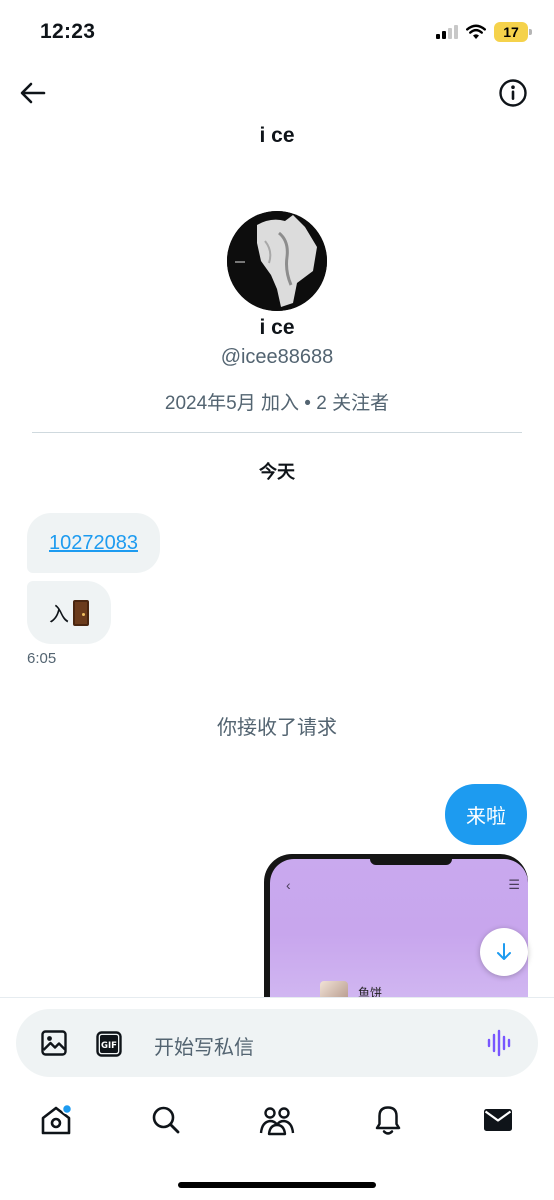 The width and height of the screenshot is (554, 1200). I want to click on day-label: 今天, so click(277, 472).